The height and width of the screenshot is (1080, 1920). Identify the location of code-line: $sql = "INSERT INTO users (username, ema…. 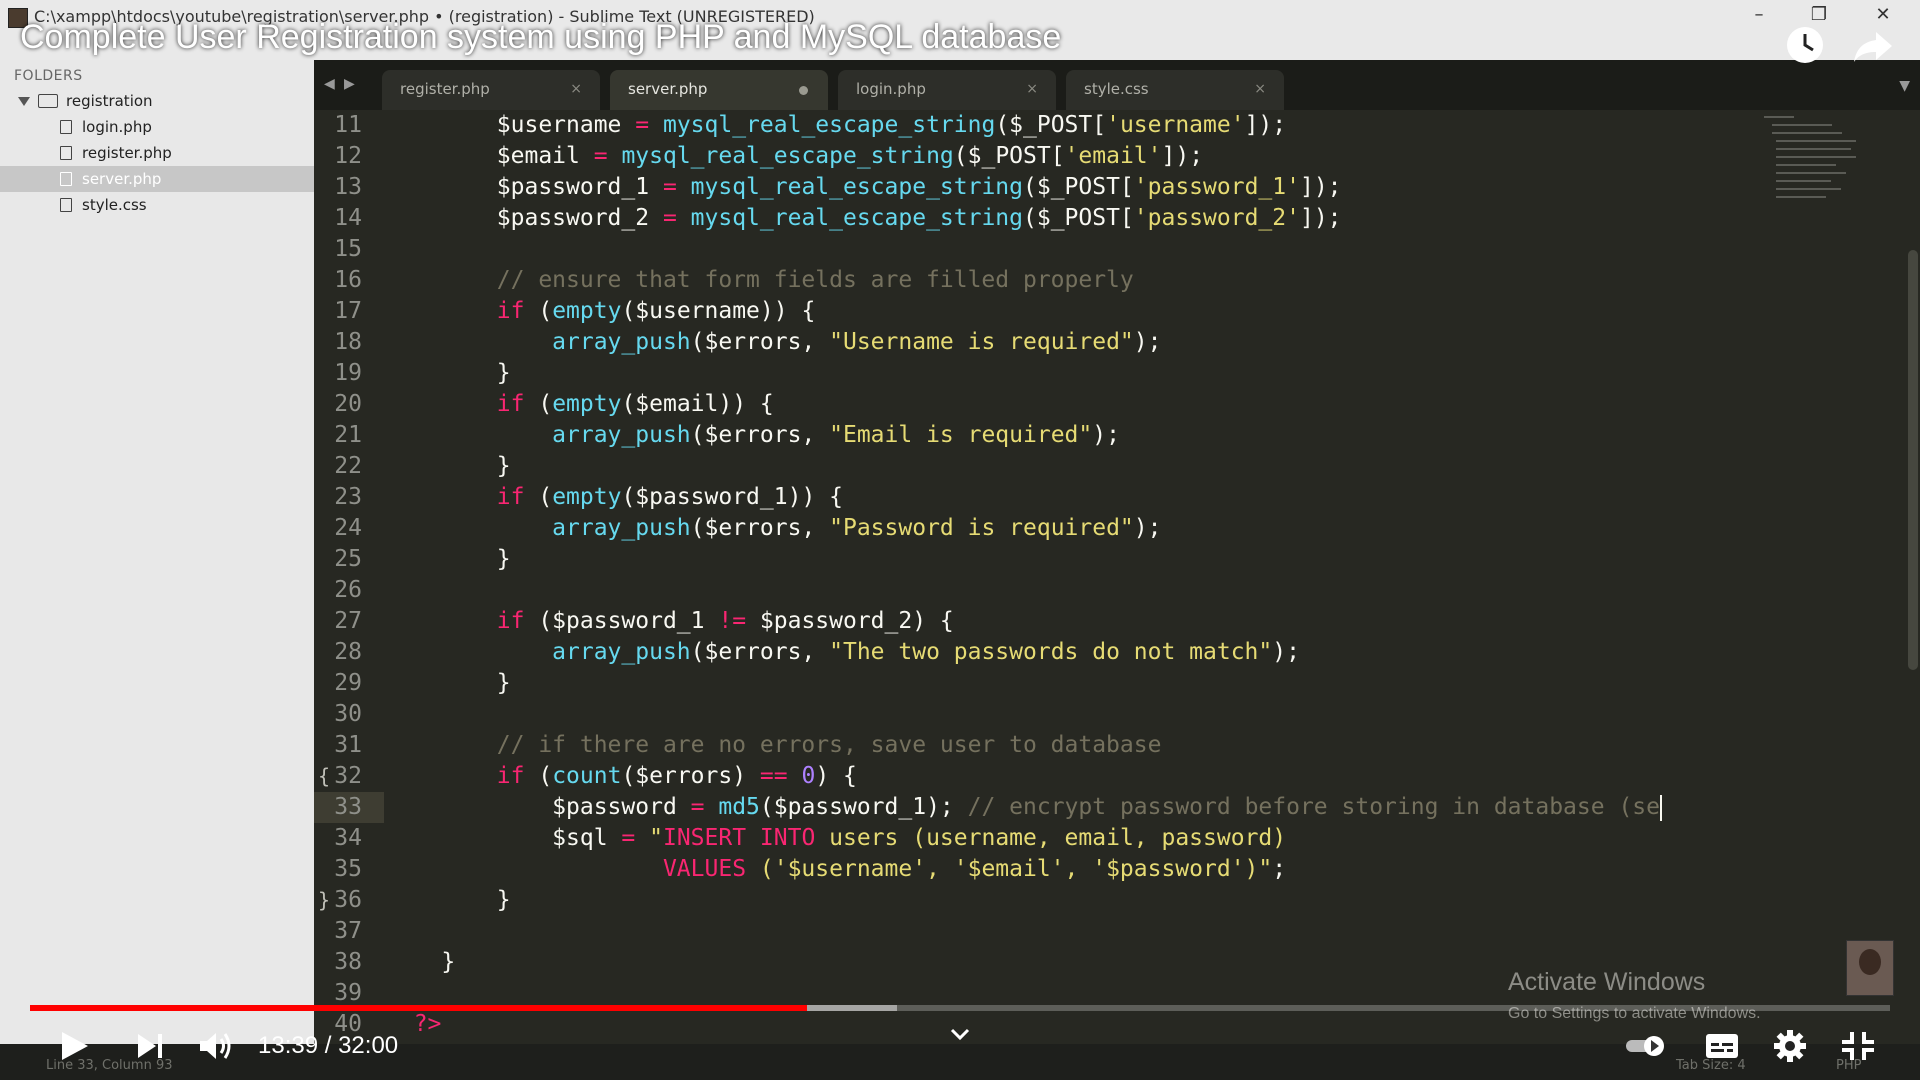
(836, 838).